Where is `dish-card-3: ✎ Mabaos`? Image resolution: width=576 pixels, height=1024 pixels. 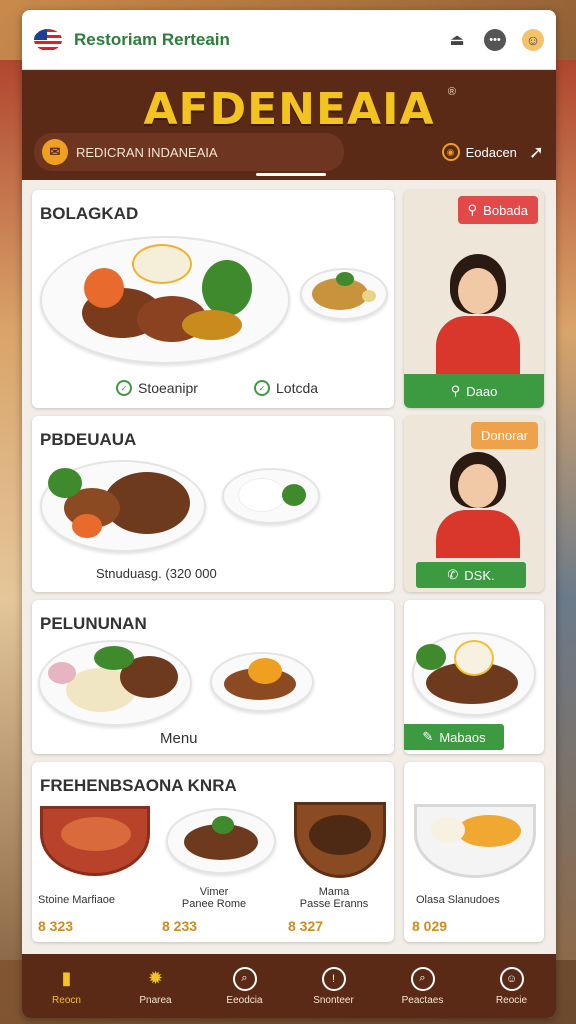
dish-card-3: ✎ Mabaos is located at coordinates (474, 677).